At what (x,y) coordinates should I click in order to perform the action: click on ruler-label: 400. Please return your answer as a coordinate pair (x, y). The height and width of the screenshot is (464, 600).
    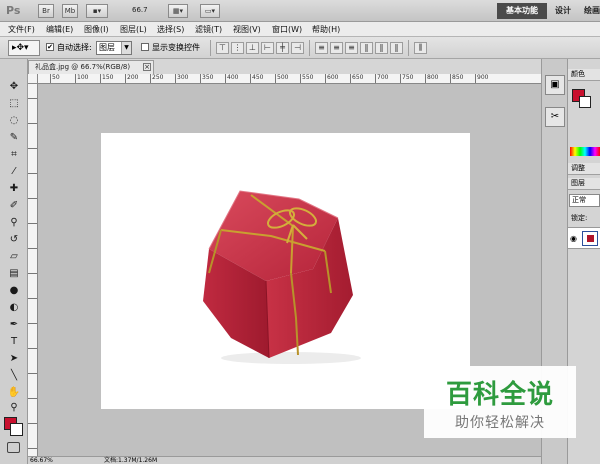
    Looking at the image, I should click on (231, 78).